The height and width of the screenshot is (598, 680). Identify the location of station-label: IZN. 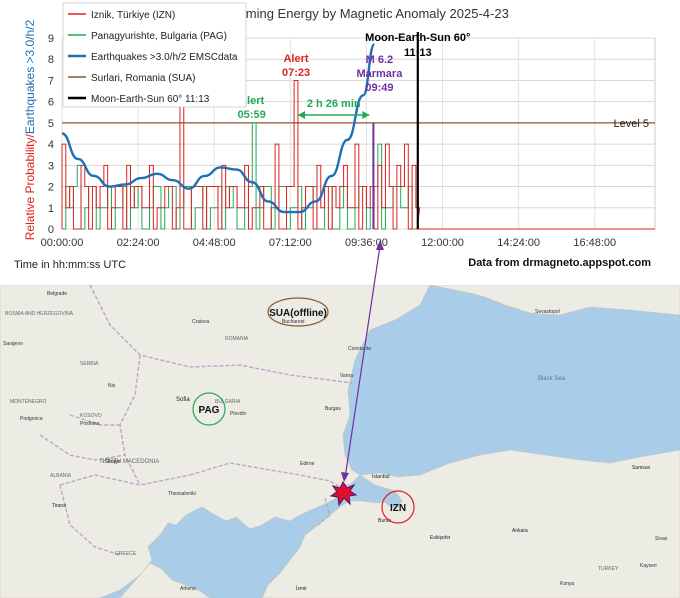
(398, 508).